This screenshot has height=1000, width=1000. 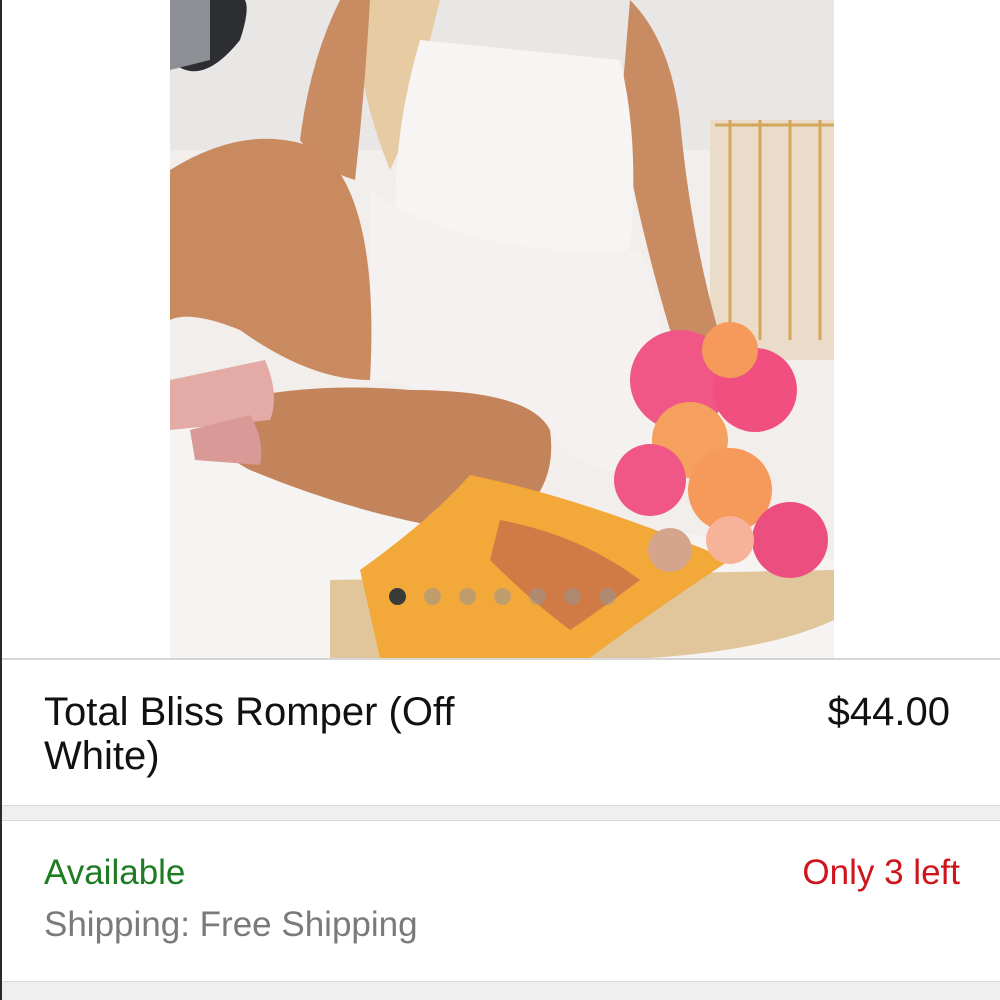 I want to click on gallery-pagination, so click(x=501, y=597).